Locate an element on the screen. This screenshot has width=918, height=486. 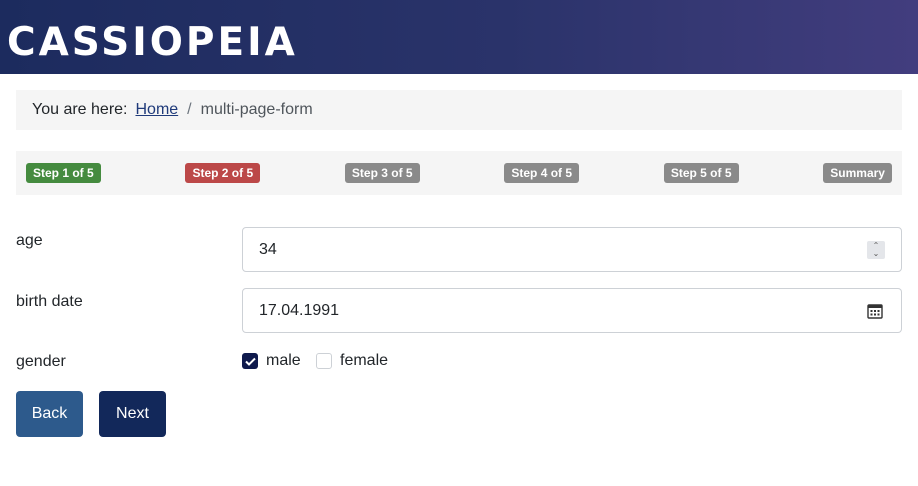
gender-male-label: male is located at coordinates (283, 360).